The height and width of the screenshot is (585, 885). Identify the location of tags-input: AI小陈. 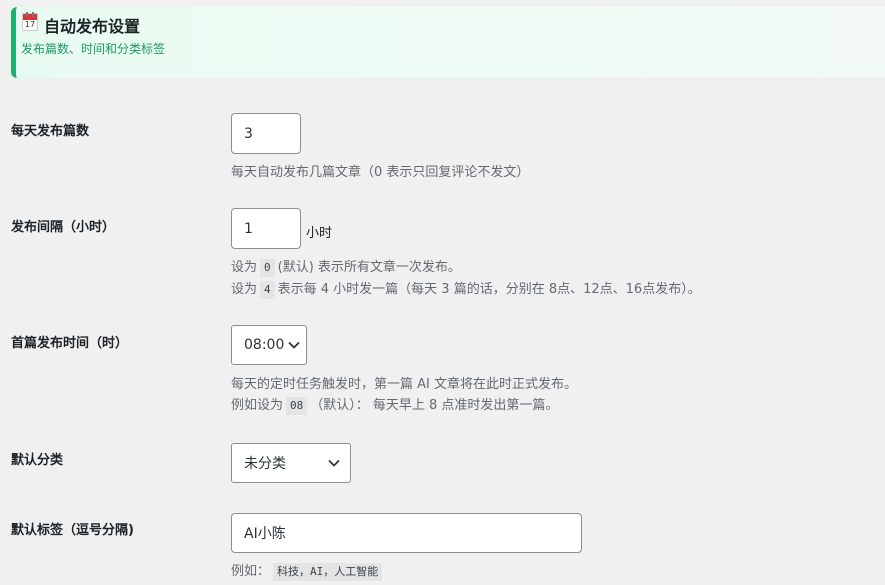
(406, 533).